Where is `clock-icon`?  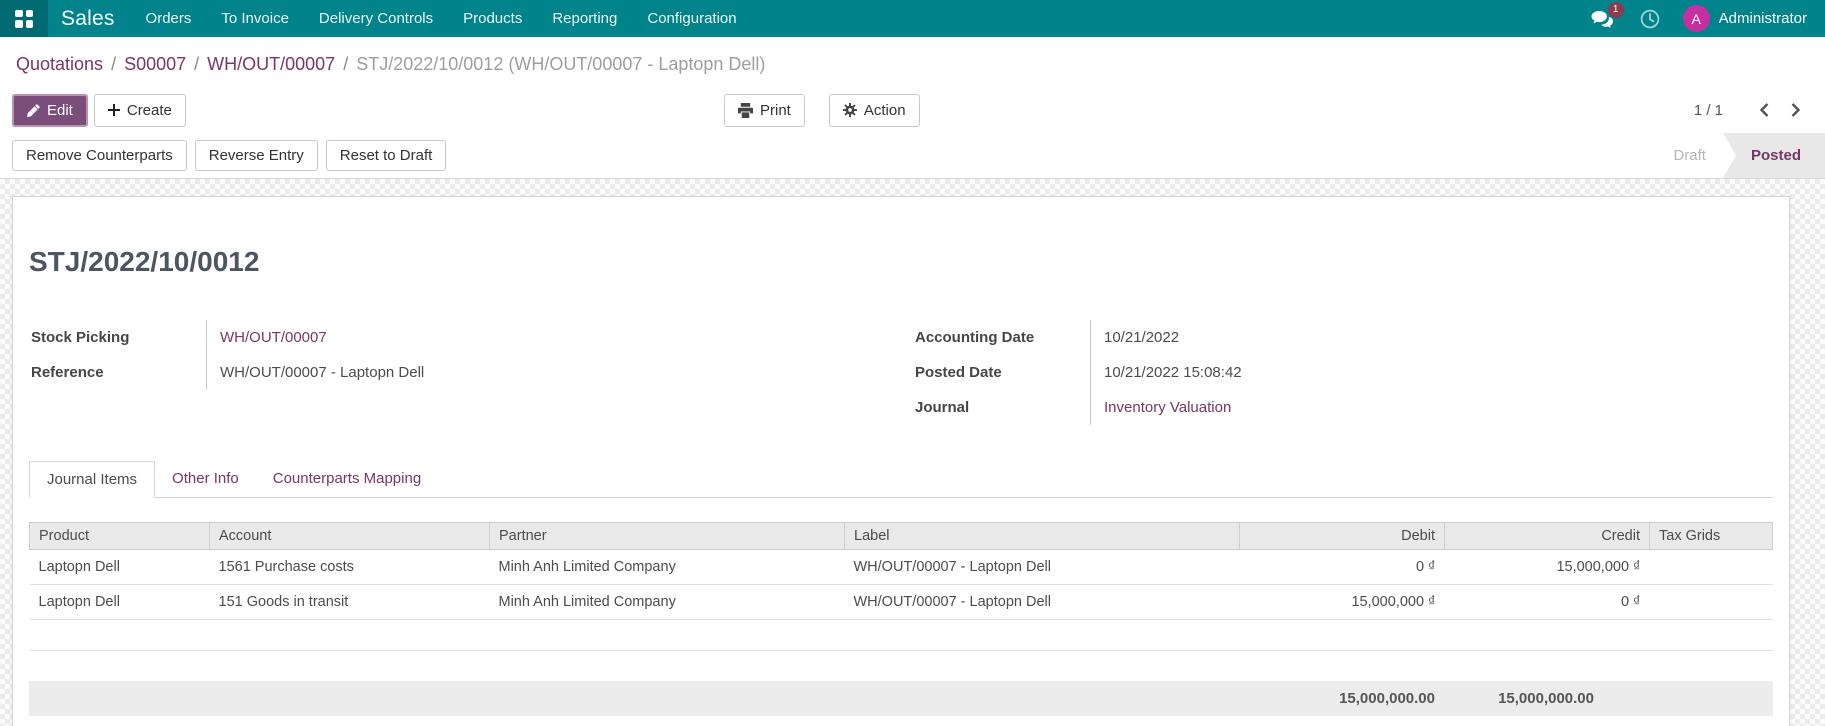
clock-icon is located at coordinates (1649, 18).